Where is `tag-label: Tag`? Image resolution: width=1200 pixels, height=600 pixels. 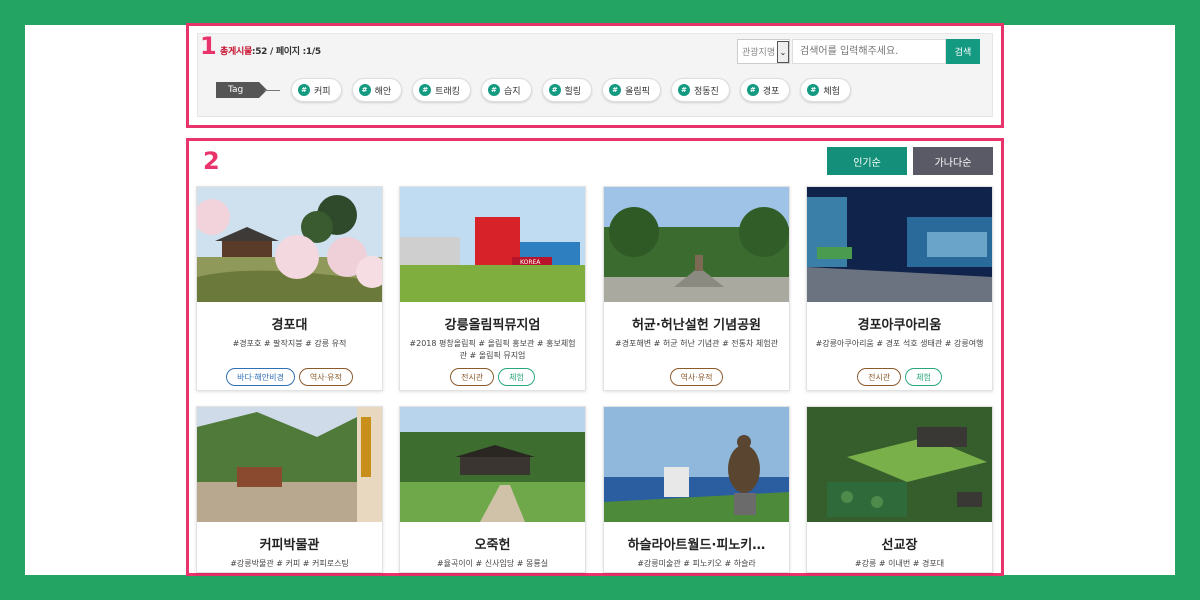 tag-label: Tag is located at coordinates (241, 90).